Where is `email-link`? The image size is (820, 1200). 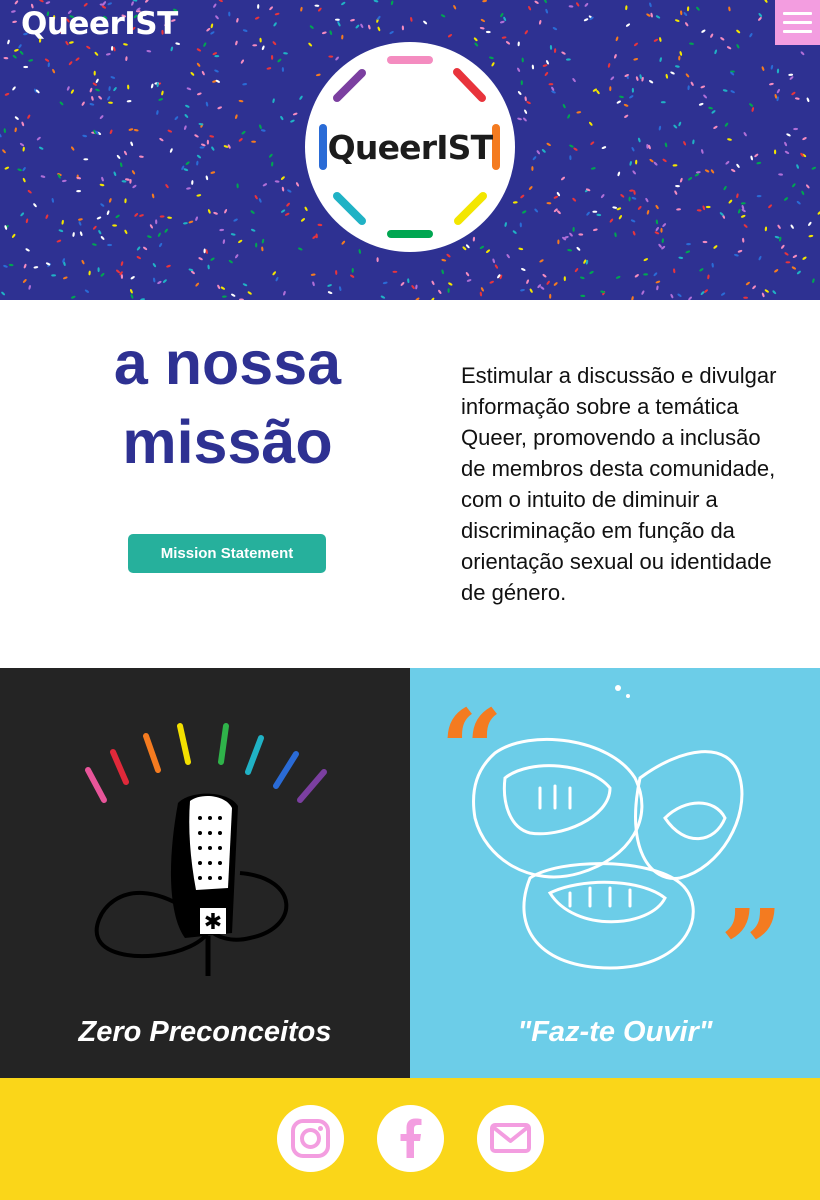 email-link is located at coordinates (510, 1138).